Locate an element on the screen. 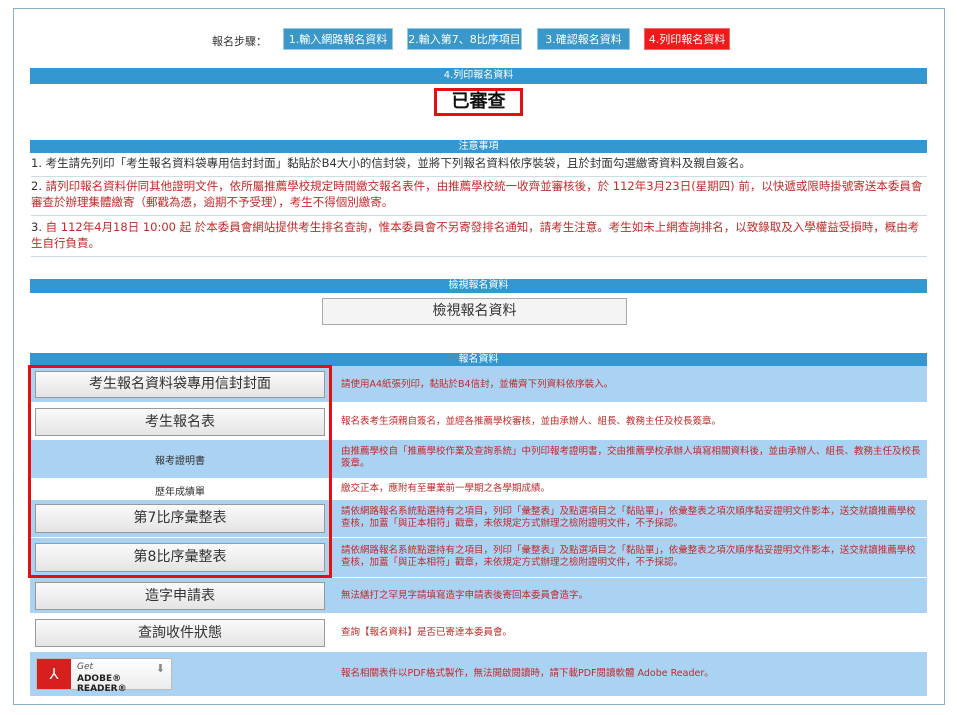 The width and height of the screenshot is (957, 715). material-desc: 無法繕打之罕見字請填寫造字申請表後寄回本委員會造字。 is located at coordinates (465, 595).